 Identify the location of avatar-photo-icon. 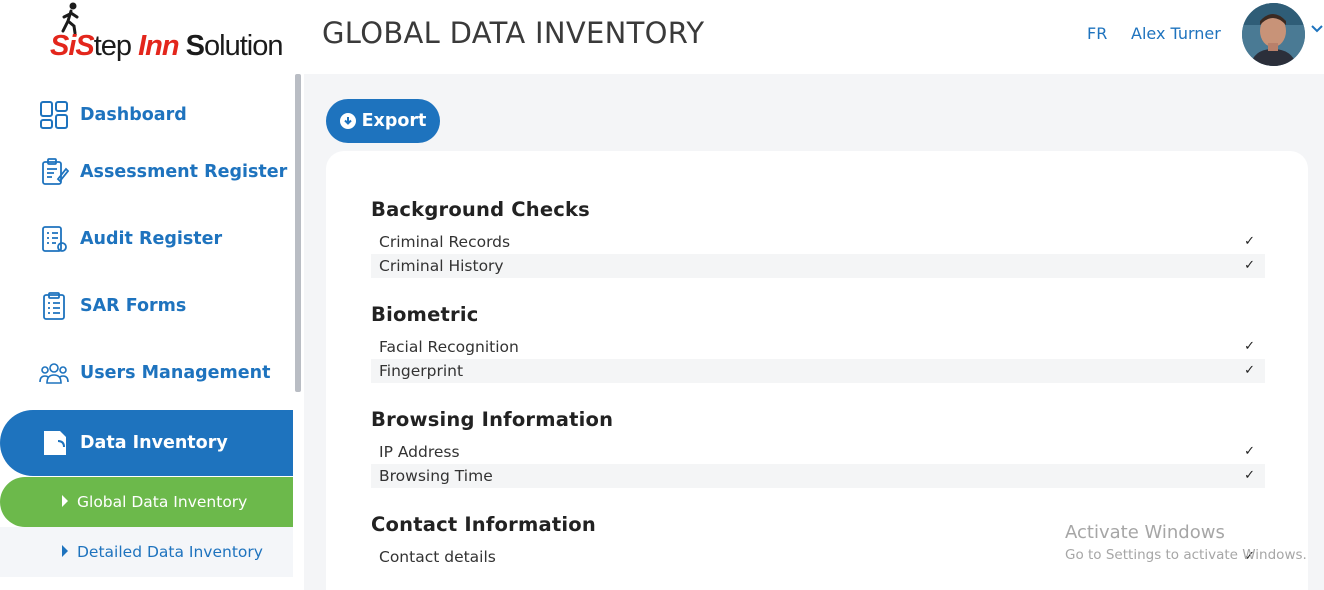
(1273, 34).